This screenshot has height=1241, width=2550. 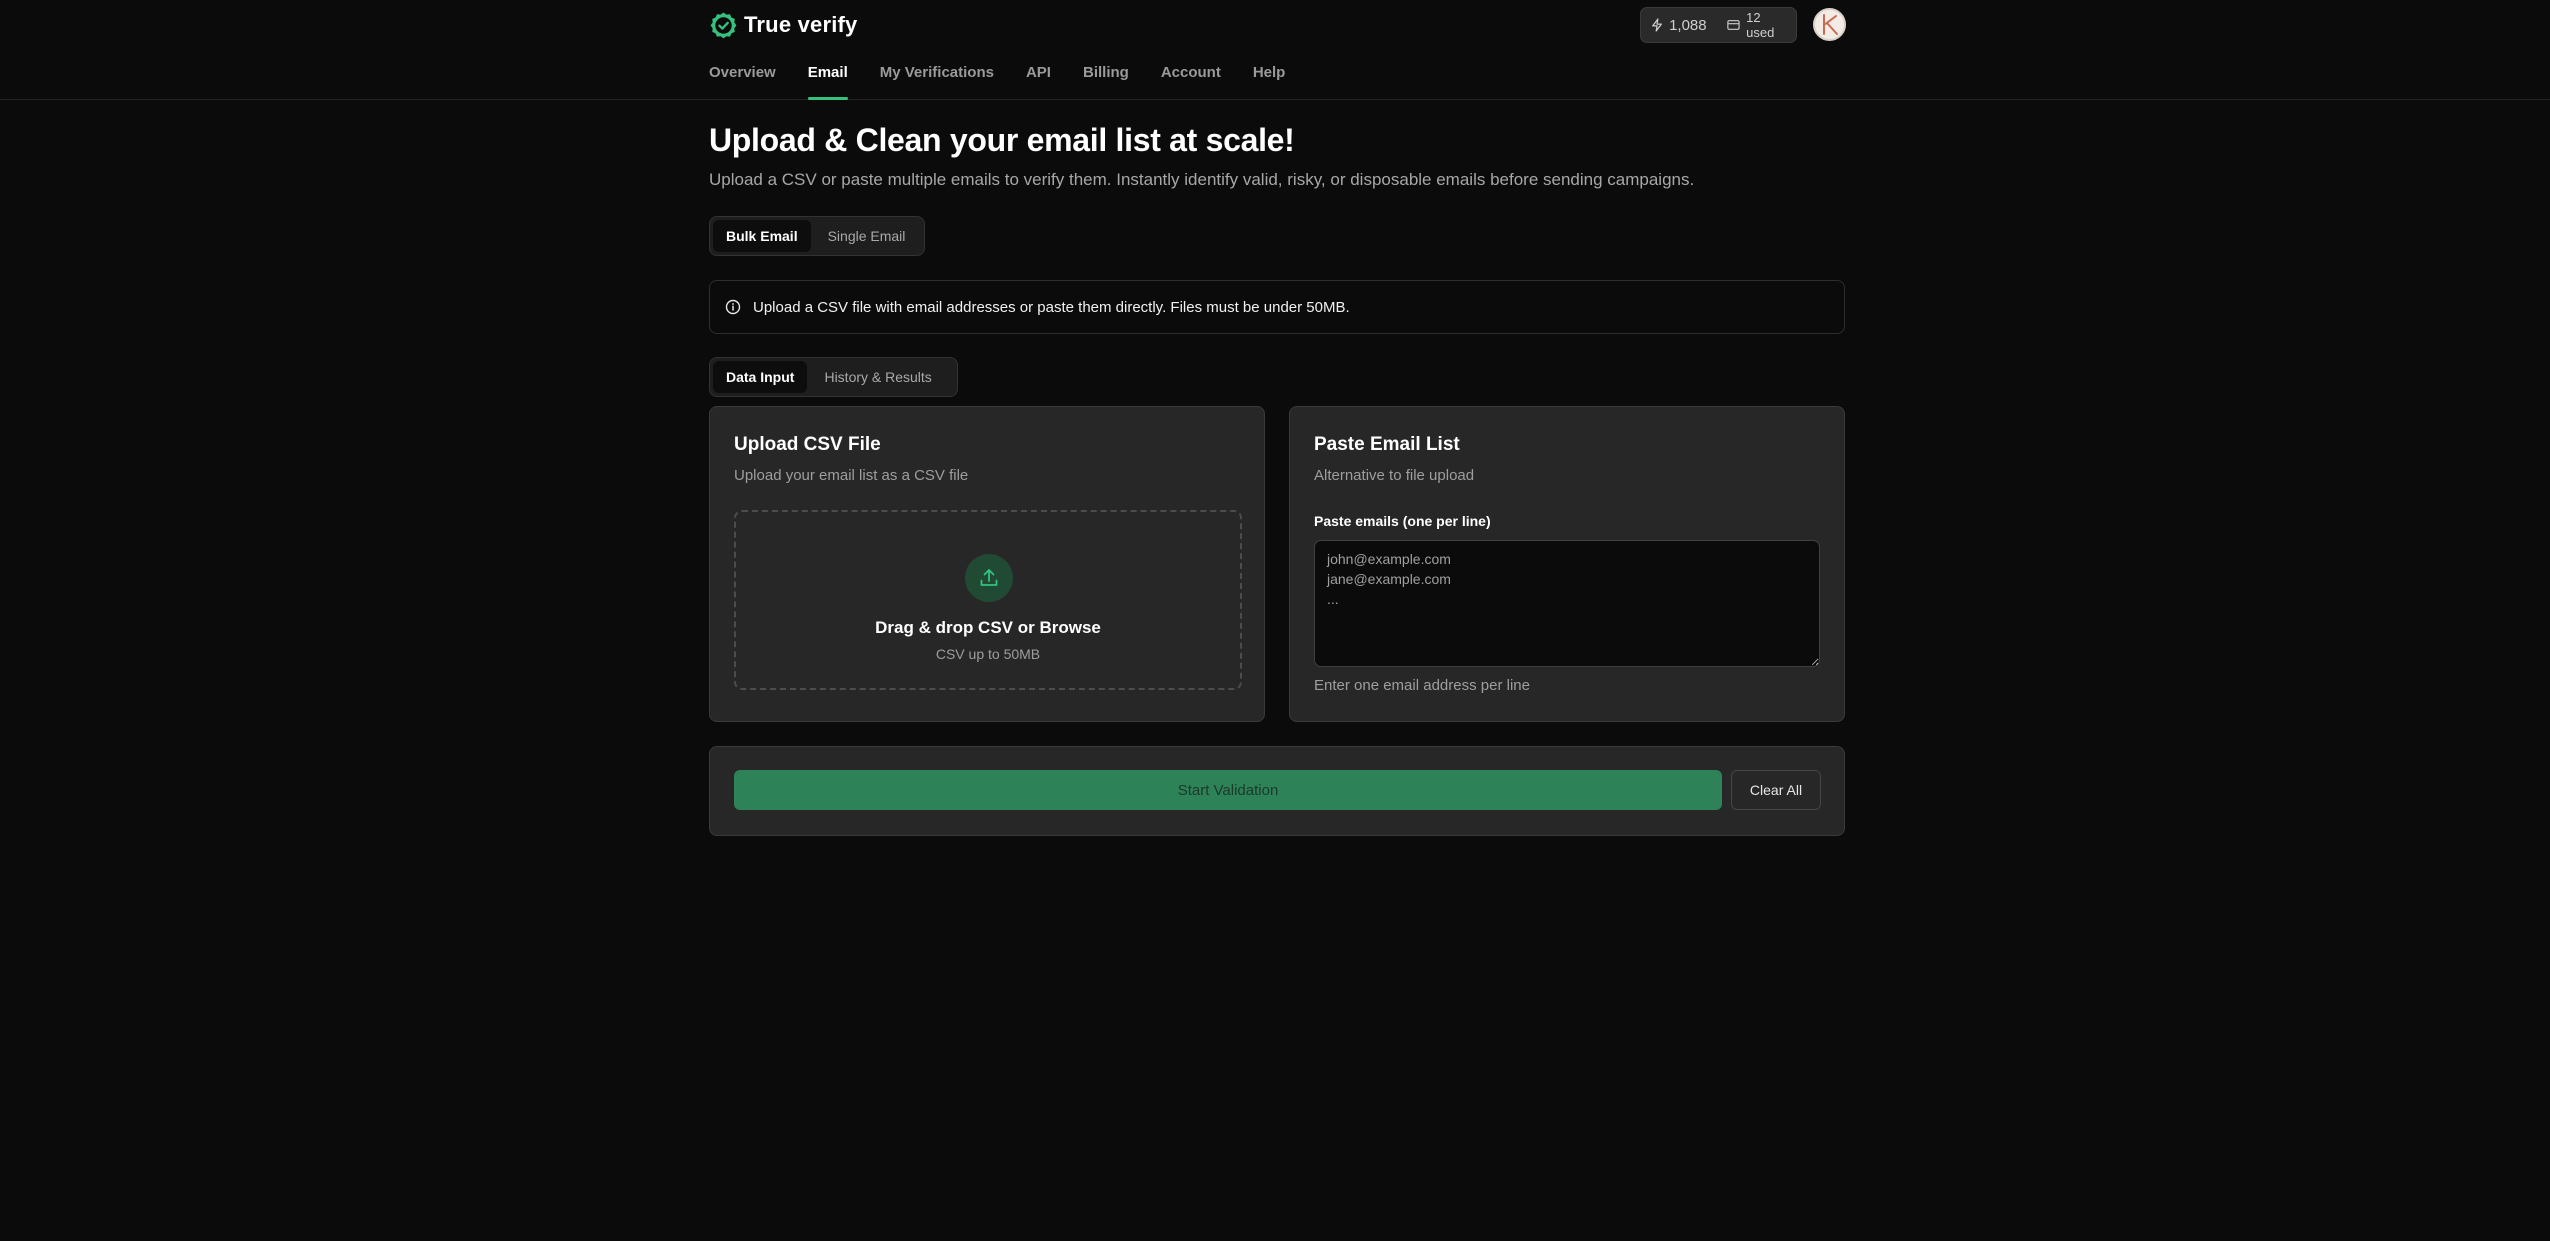 What do you see at coordinates (723, 24) in the screenshot?
I see `check-badge-icon` at bounding box center [723, 24].